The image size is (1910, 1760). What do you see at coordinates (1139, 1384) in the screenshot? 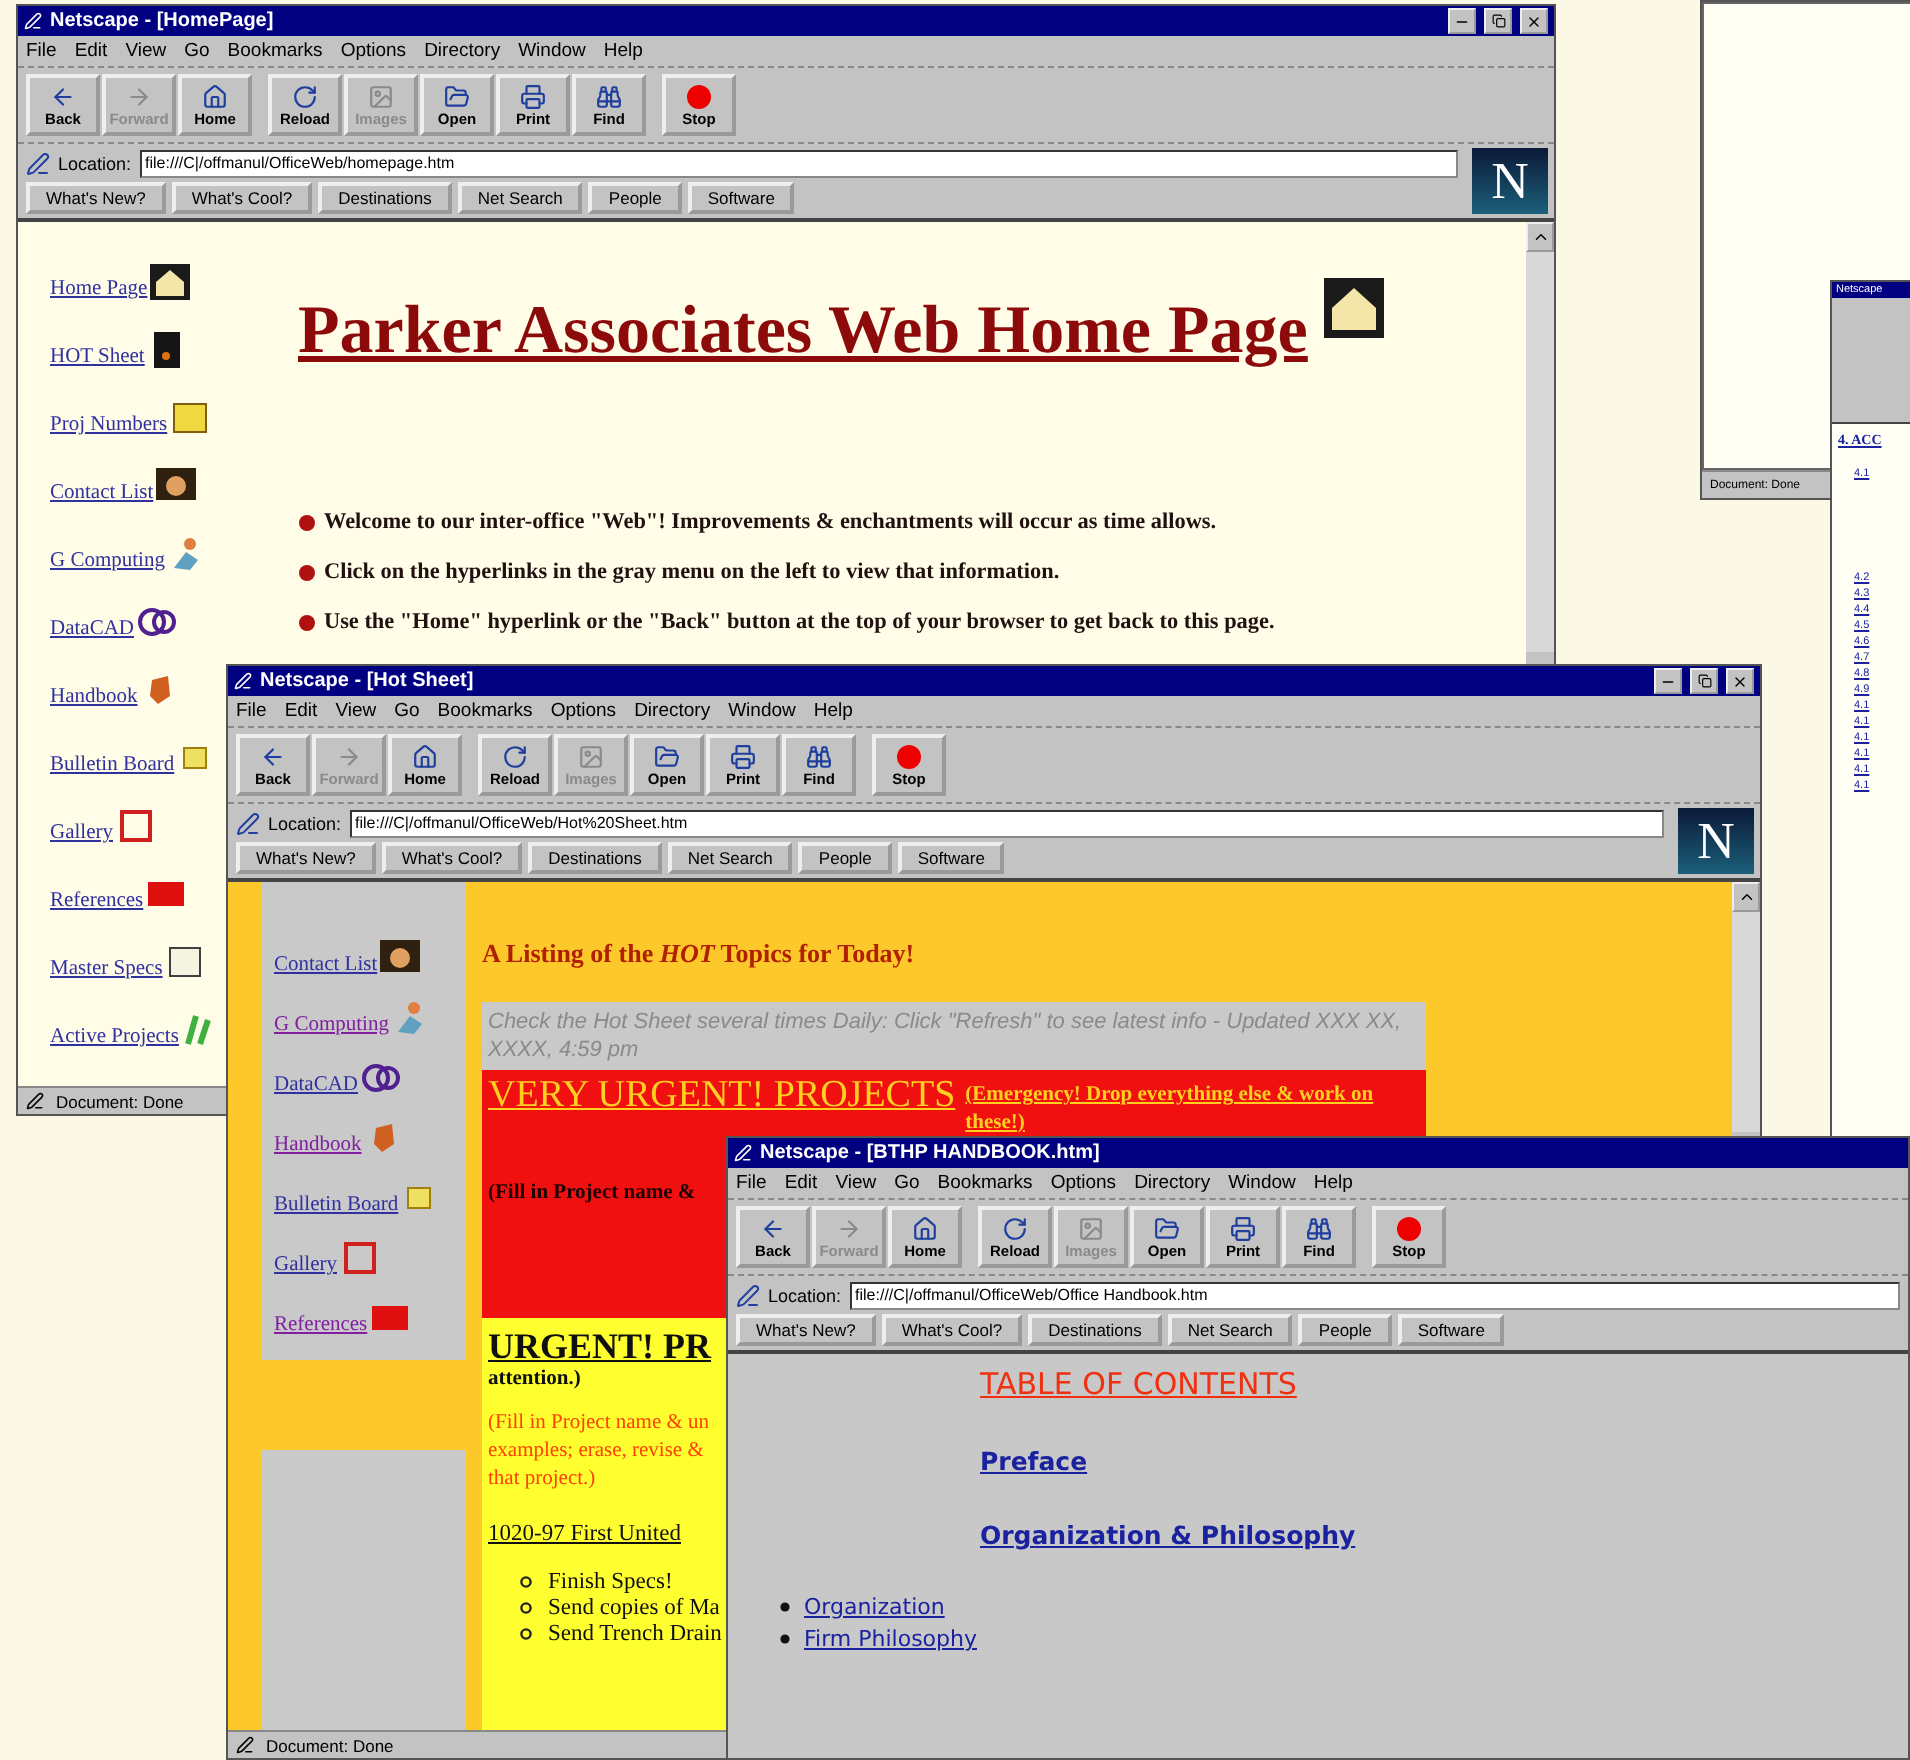
I see `toc-title: TABLE OF CONTENTS` at bounding box center [1139, 1384].